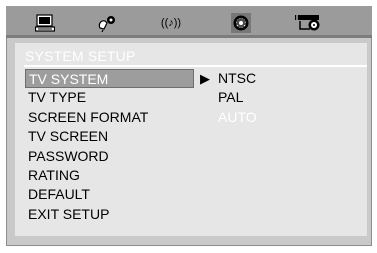 This screenshot has width=377, height=253. Describe the element at coordinates (45, 23) in the screenshot. I see `general-setup-icon` at that location.